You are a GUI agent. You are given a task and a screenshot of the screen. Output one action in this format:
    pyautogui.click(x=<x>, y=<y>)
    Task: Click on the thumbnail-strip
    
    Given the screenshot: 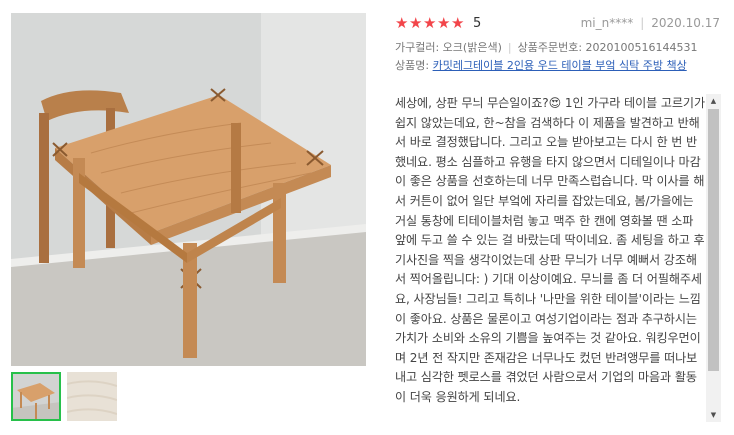 What is the action you would take?
    pyautogui.click(x=64, y=396)
    